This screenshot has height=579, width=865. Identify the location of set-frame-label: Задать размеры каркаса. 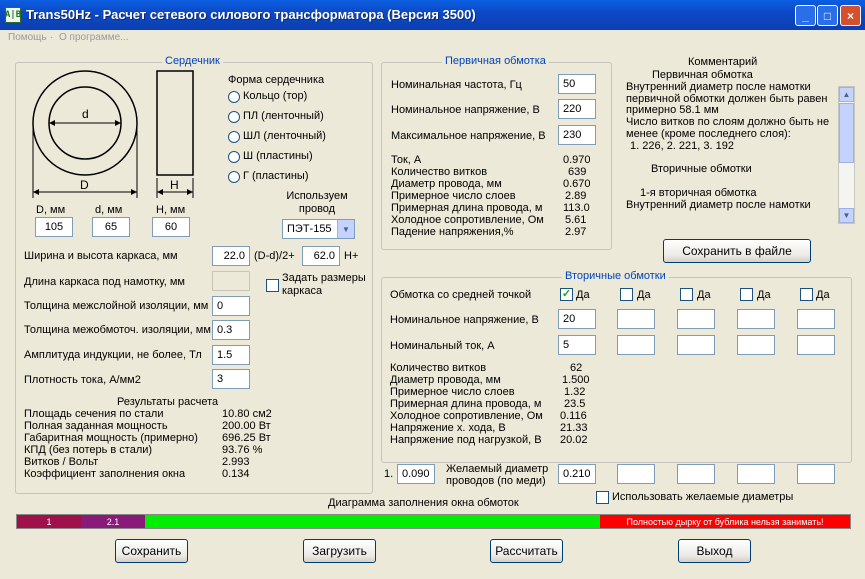
(327, 285).